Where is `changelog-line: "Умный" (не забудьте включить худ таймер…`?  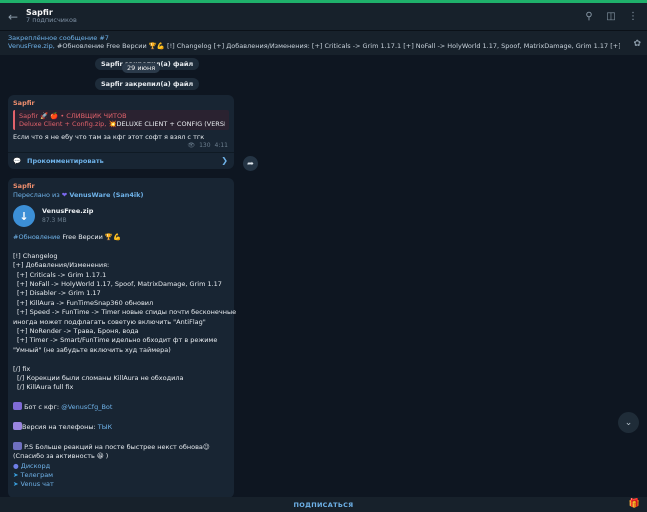 changelog-line: "Умный" (не забудьте включить худ таймер… is located at coordinates (92, 349).